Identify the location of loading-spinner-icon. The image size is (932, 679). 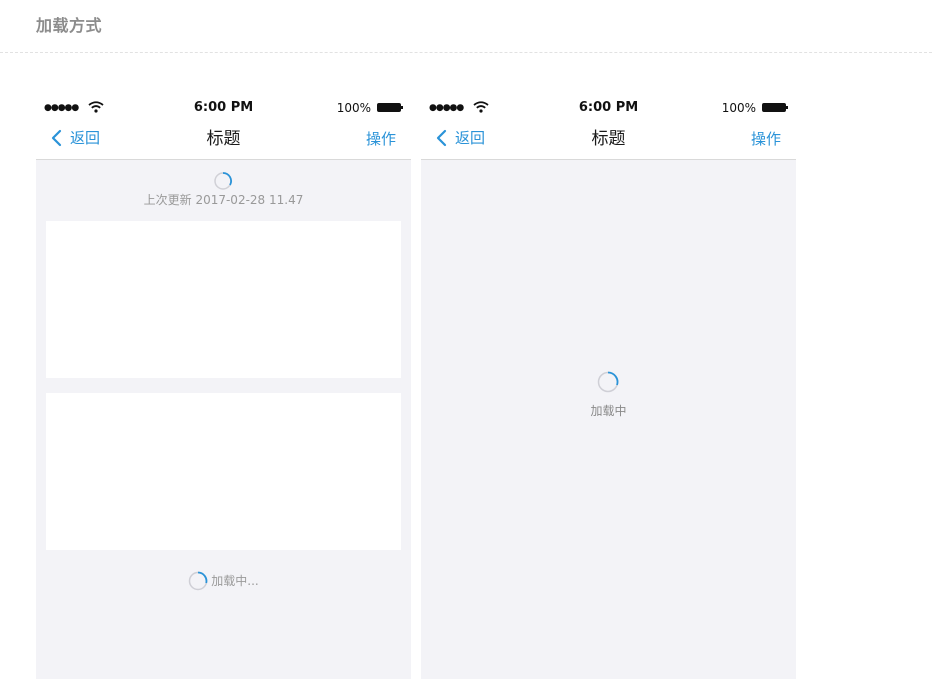
(608, 382).